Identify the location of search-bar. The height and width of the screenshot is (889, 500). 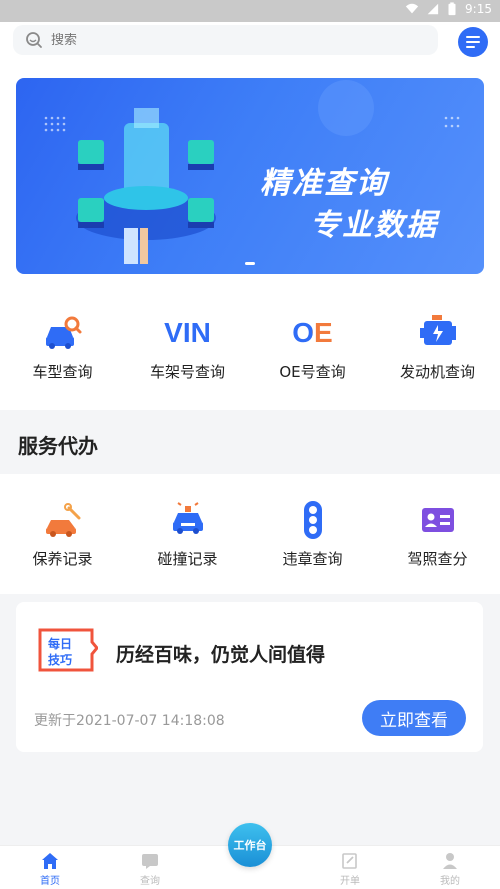
(225, 40).